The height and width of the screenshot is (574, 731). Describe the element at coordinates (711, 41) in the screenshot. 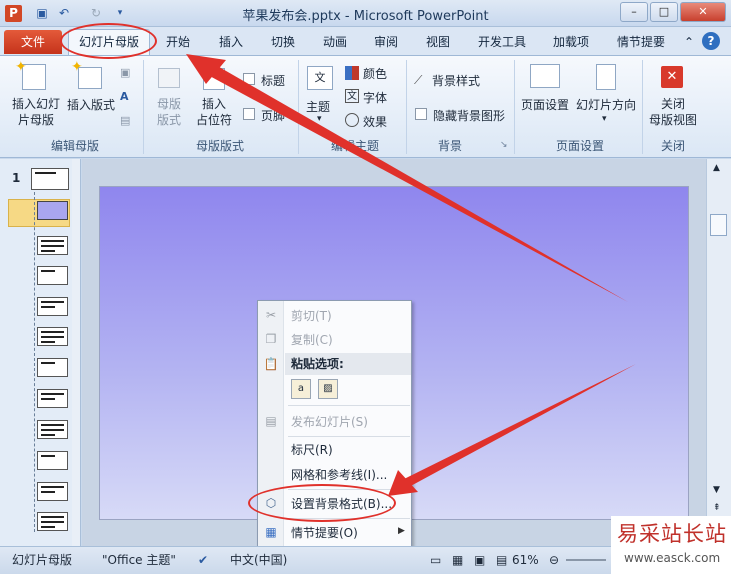

I see `help-icon: ?` at that location.